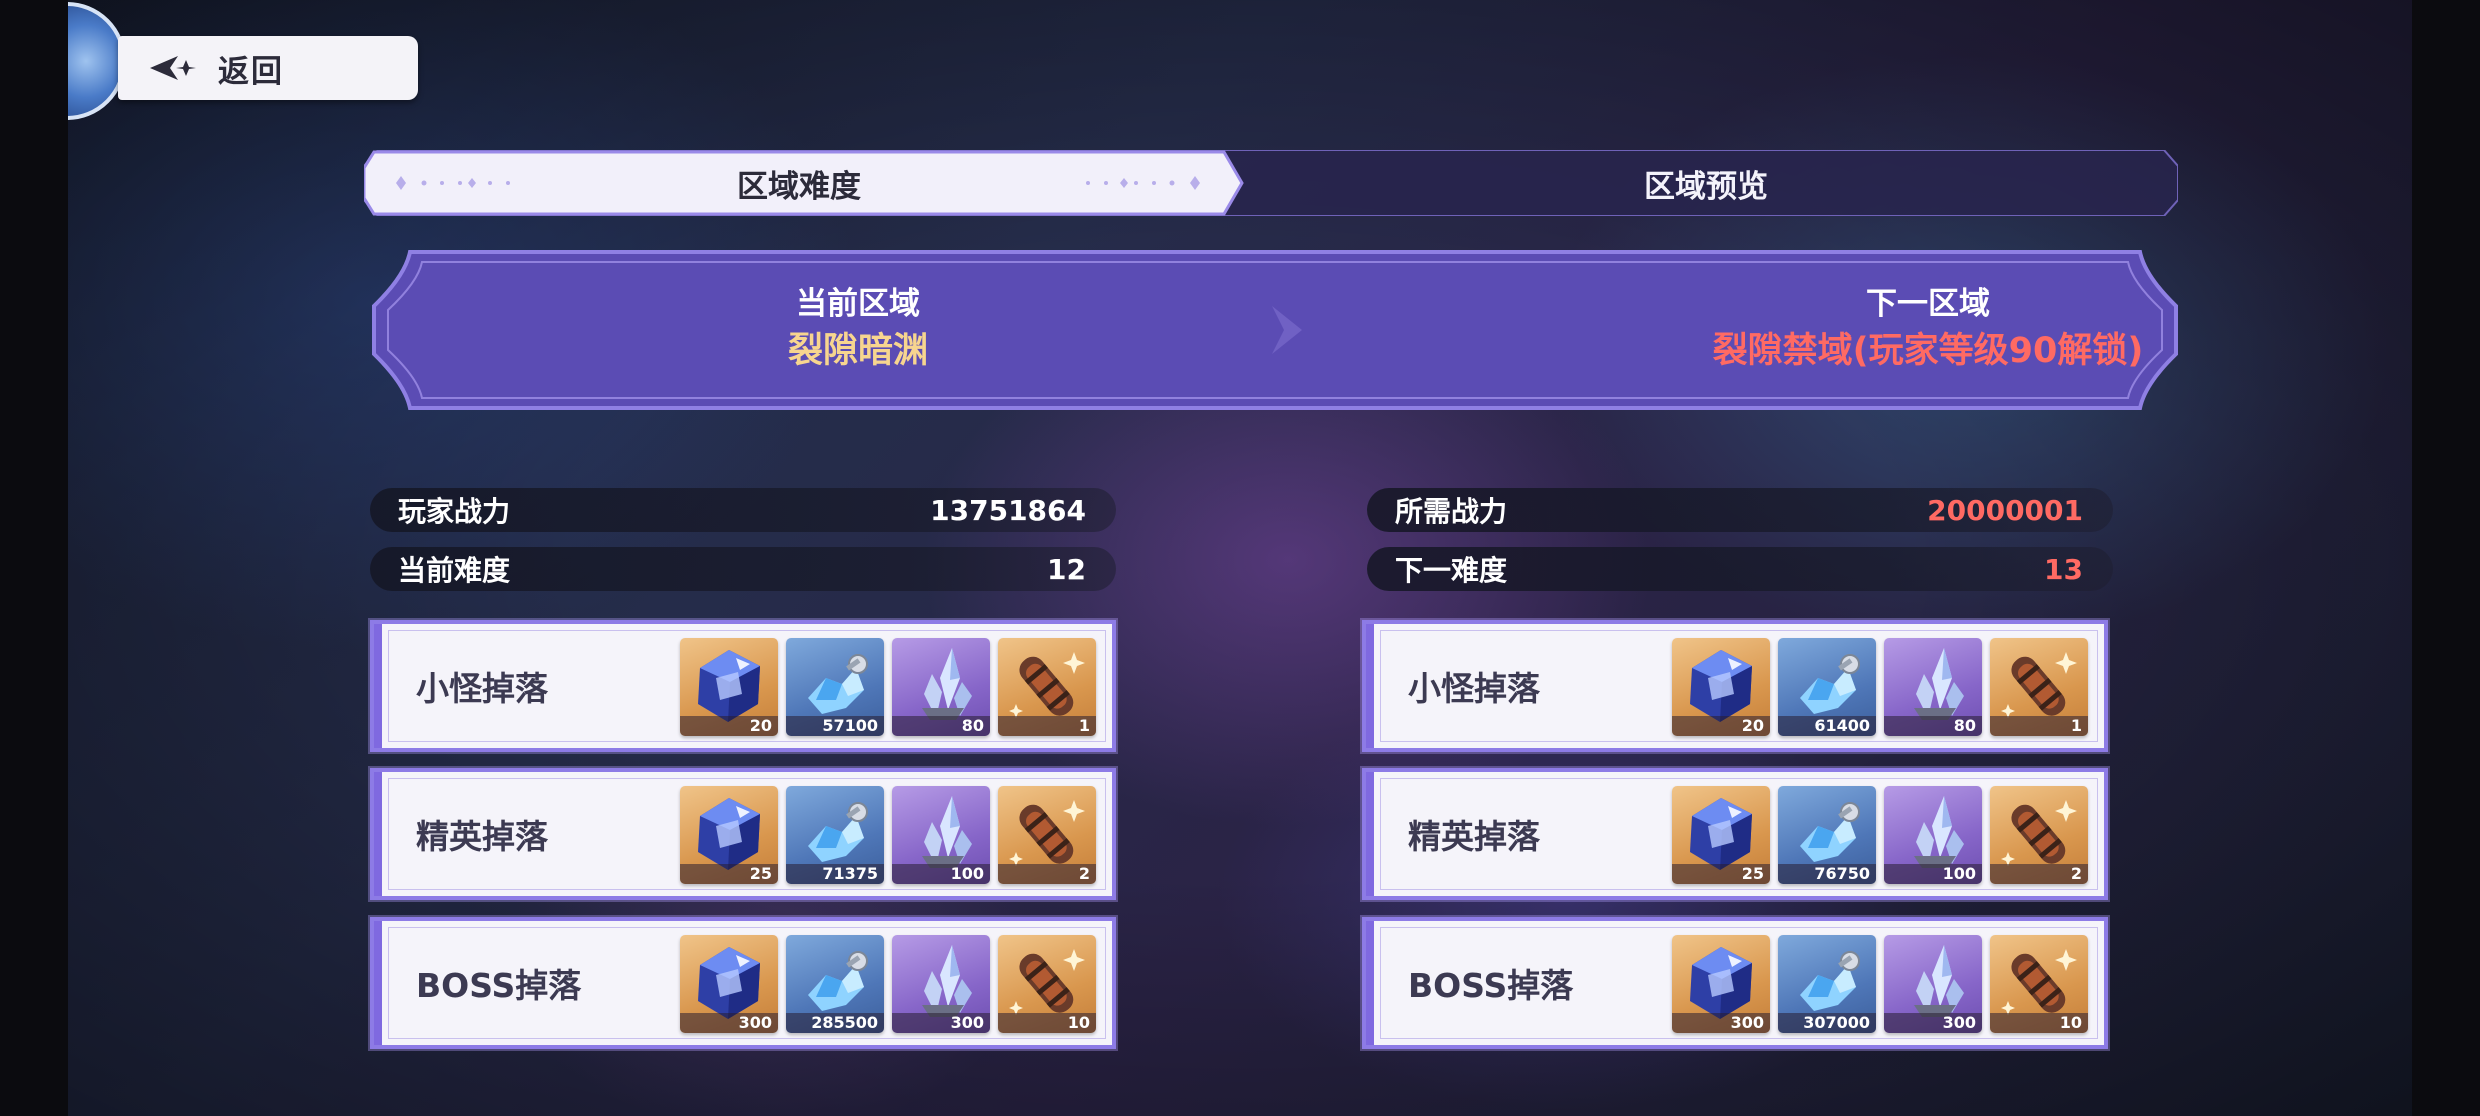 This screenshot has width=2480, height=1116. Describe the element at coordinates (1827, 726) in the screenshot. I see `item-quantity: 61400` at that location.